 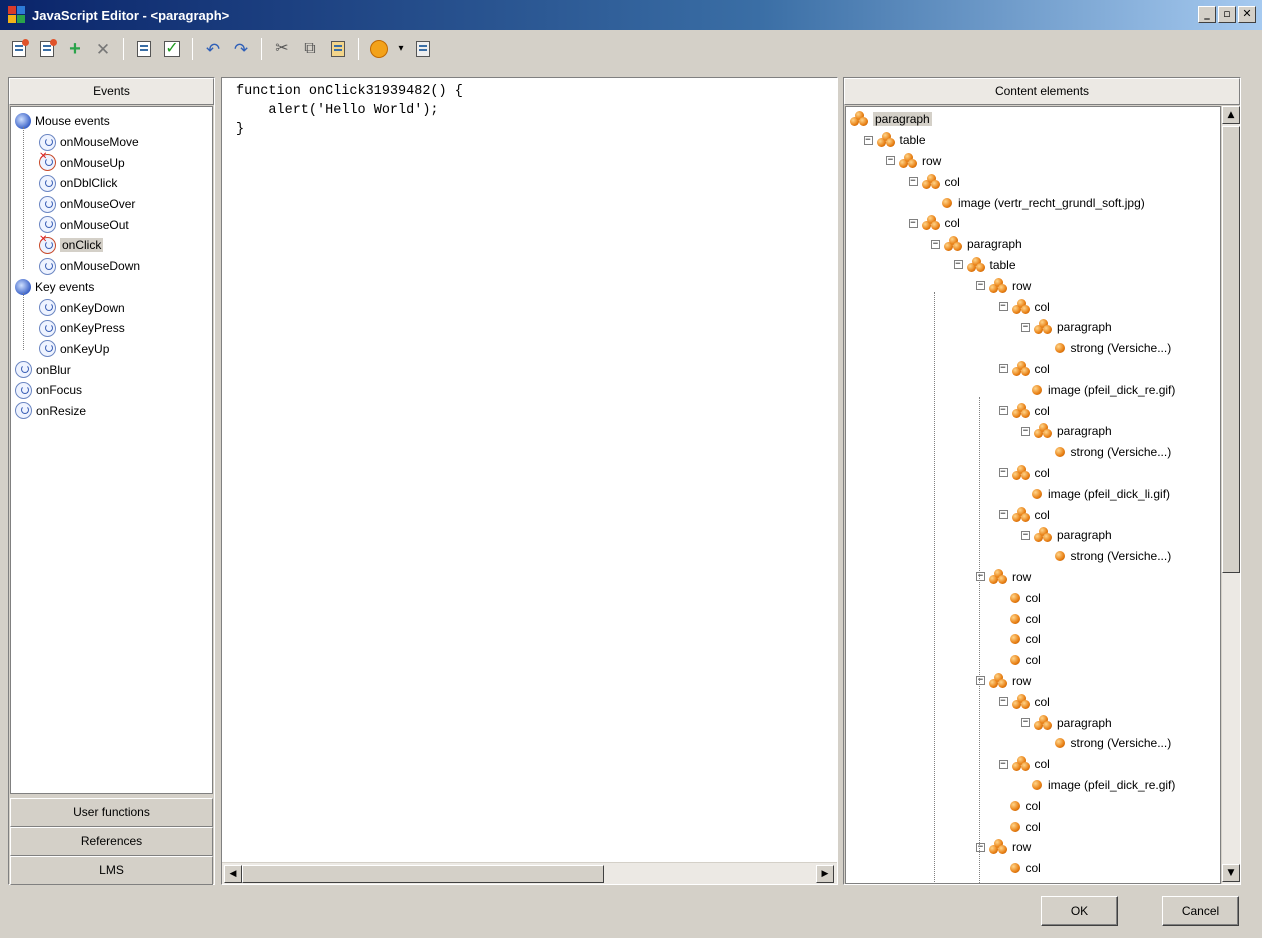 I want to click on tree-node: paragraph, so click(x=891, y=119).